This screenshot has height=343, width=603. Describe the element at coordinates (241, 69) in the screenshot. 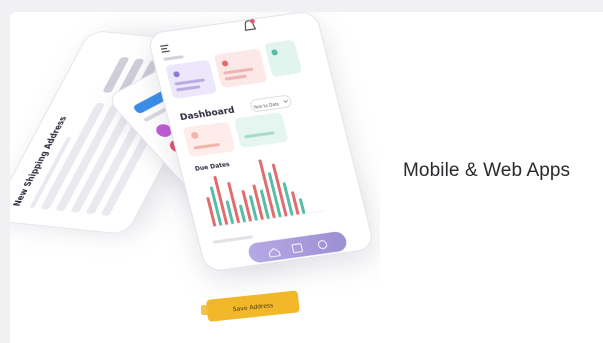

I see `task-card-red` at that location.